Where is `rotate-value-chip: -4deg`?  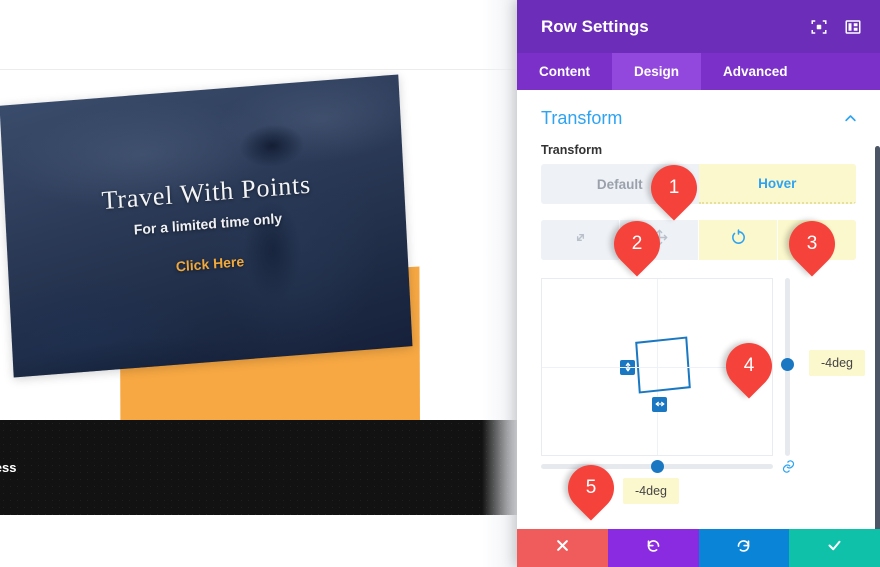
rotate-value-chip: -4deg is located at coordinates (837, 363).